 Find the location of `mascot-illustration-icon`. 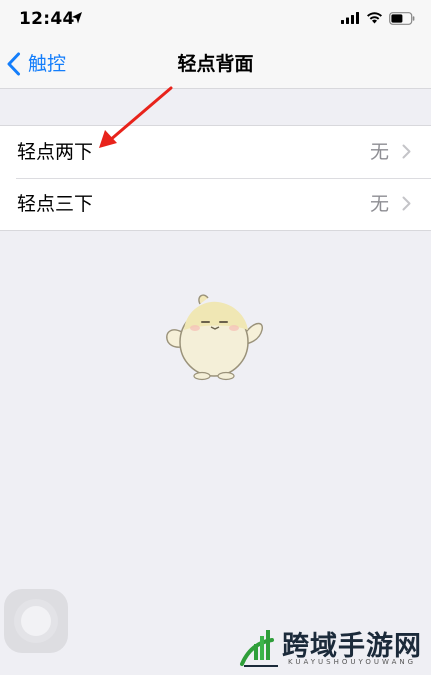

mascot-illustration-icon is located at coordinates (214, 337).